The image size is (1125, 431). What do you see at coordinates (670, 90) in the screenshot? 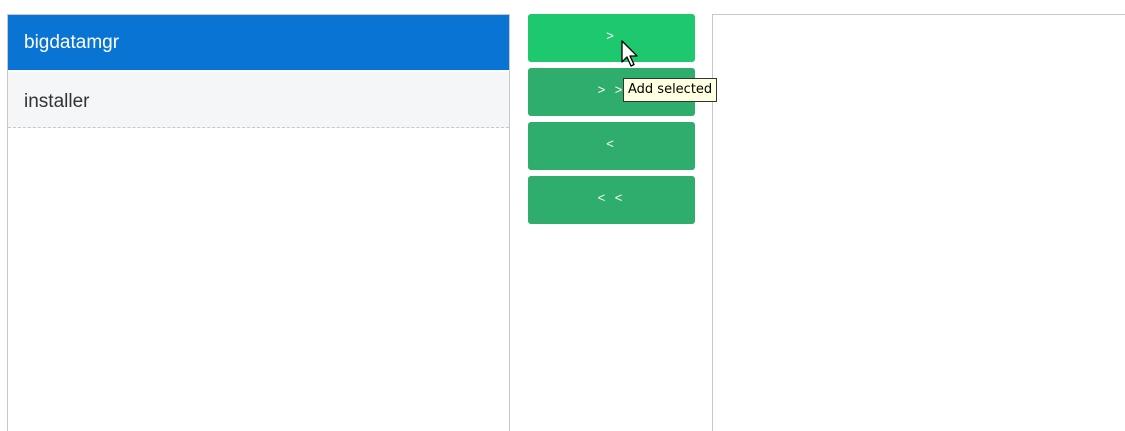
I see `add-selected-tooltip: Add selected` at bounding box center [670, 90].